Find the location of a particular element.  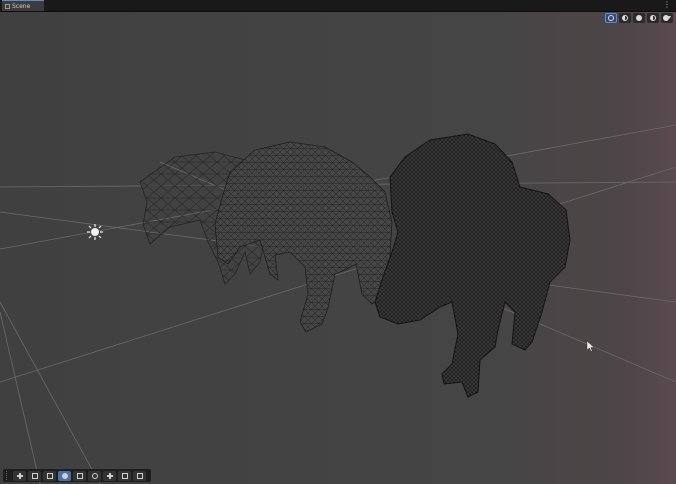

rotate-tool-button is located at coordinates (49, 475).